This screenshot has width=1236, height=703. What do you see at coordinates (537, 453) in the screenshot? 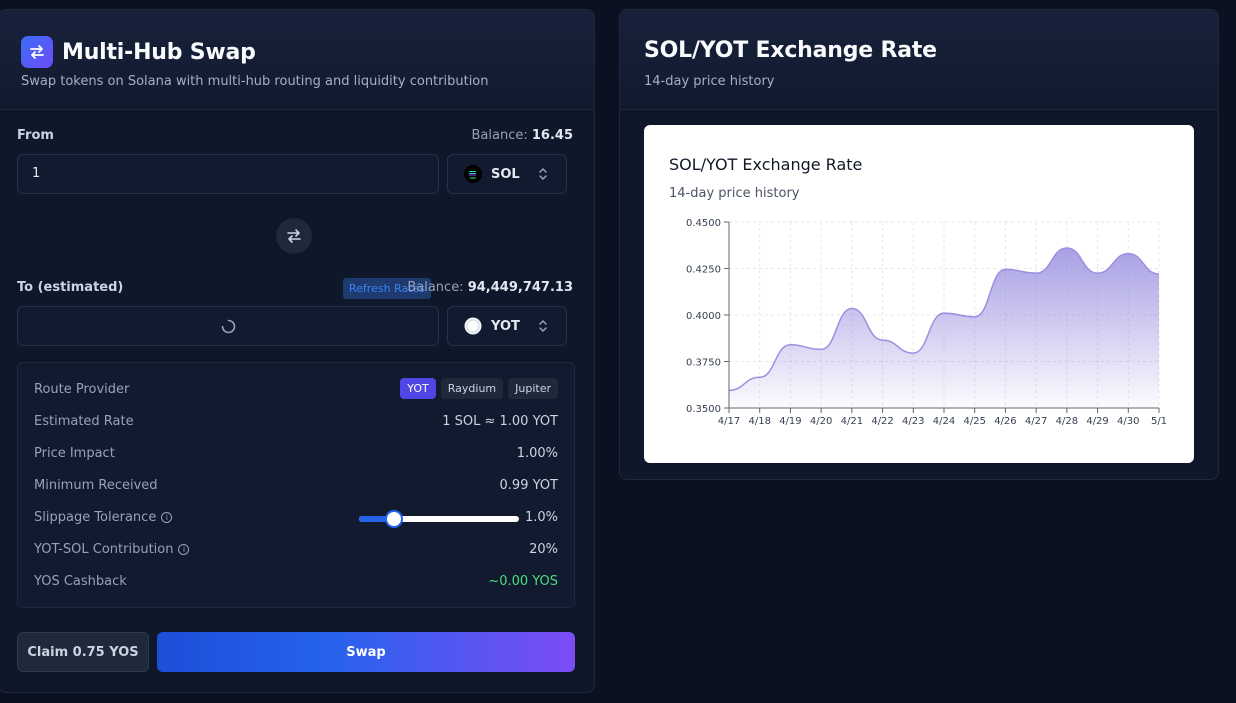
I see `price-impact-value: 1.00%` at bounding box center [537, 453].